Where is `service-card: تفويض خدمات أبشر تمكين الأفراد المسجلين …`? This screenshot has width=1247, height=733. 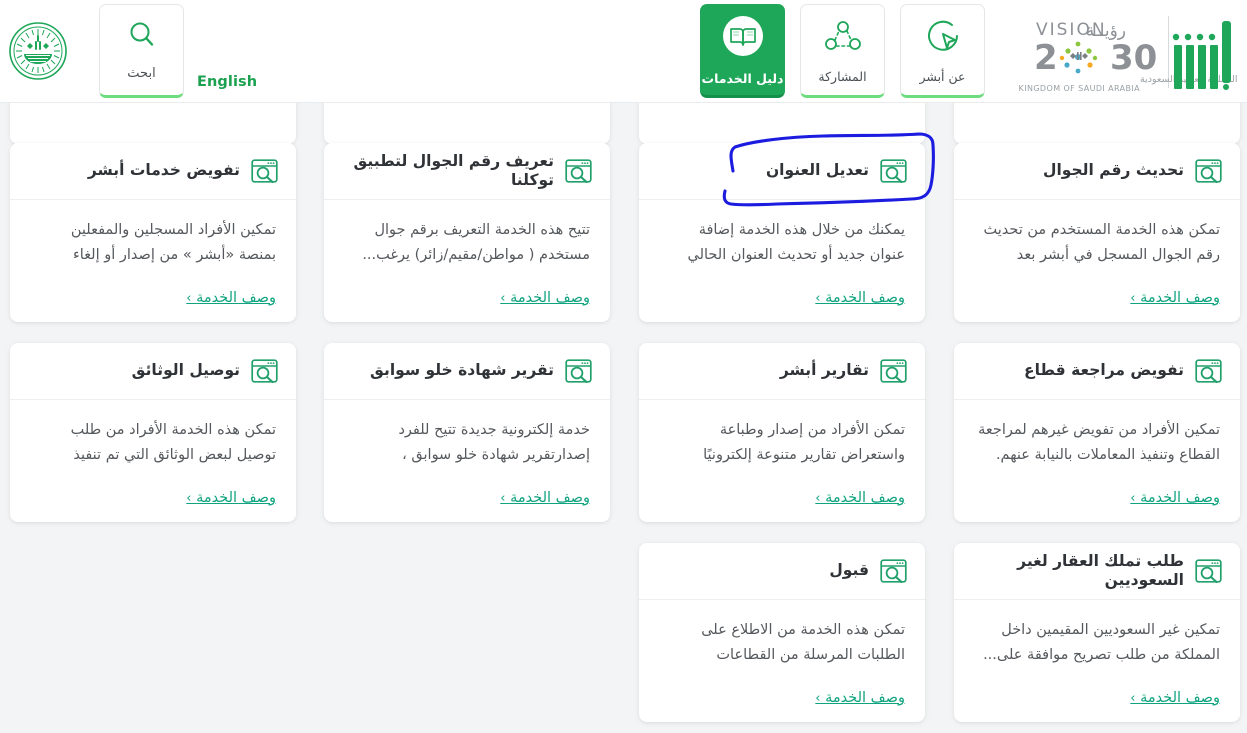 service-card: تفويض خدمات أبشر تمكين الأفراد المسجلين … is located at coordinates (153, 232).